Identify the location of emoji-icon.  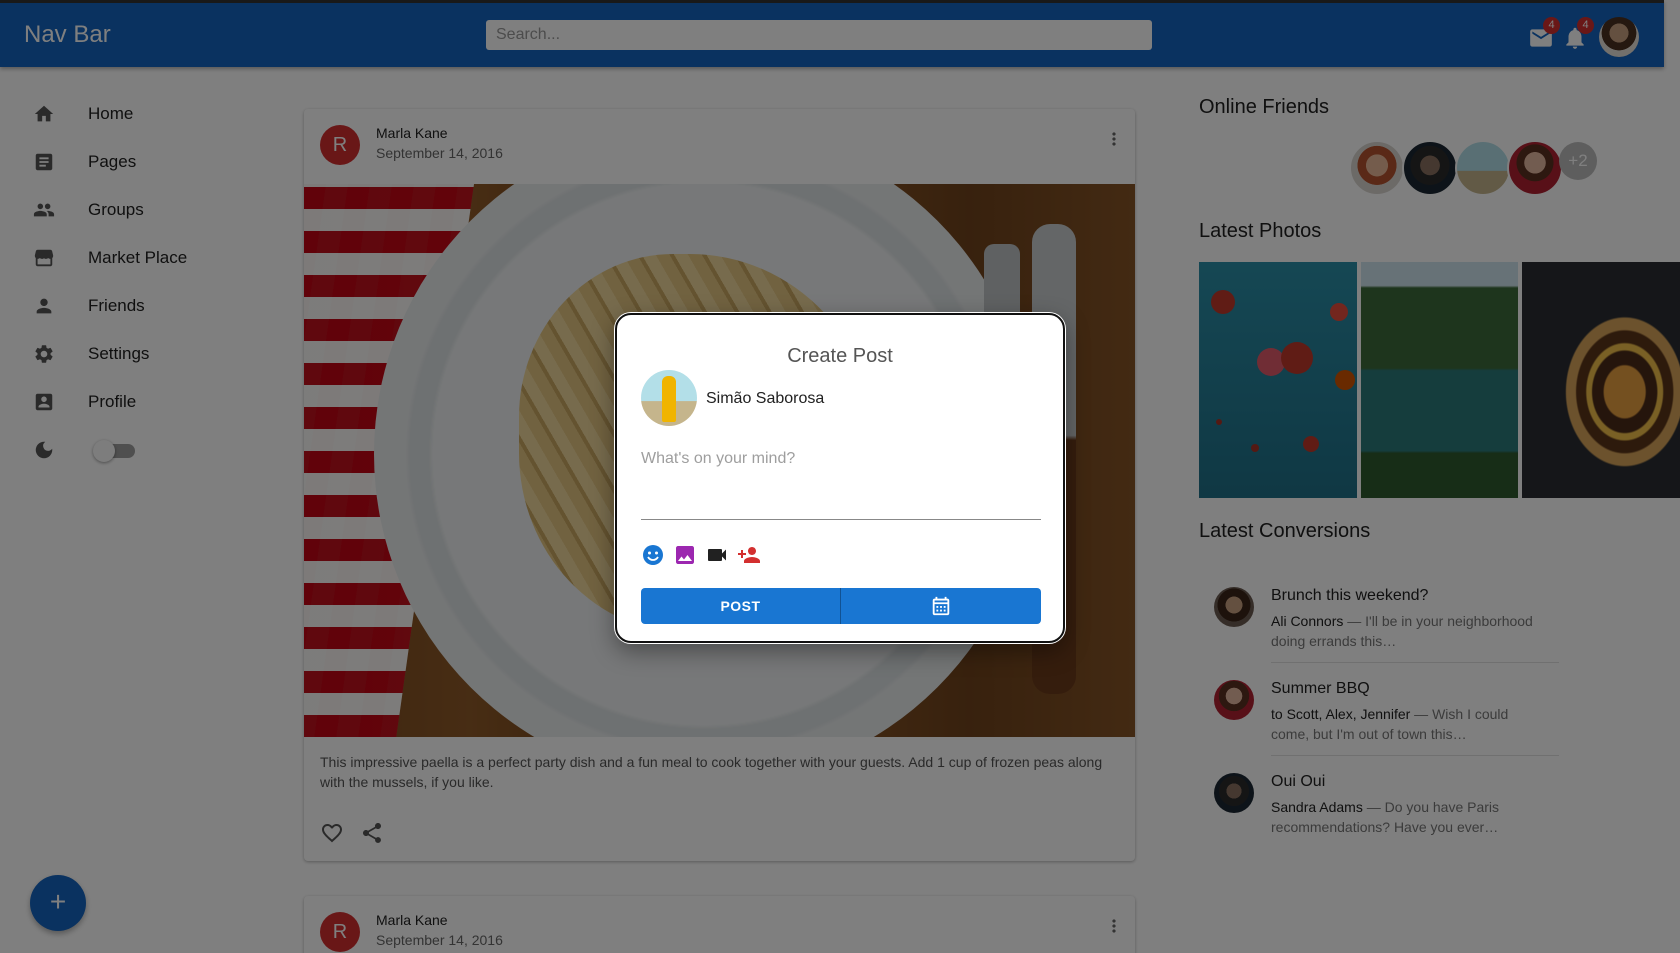
(653, 555).